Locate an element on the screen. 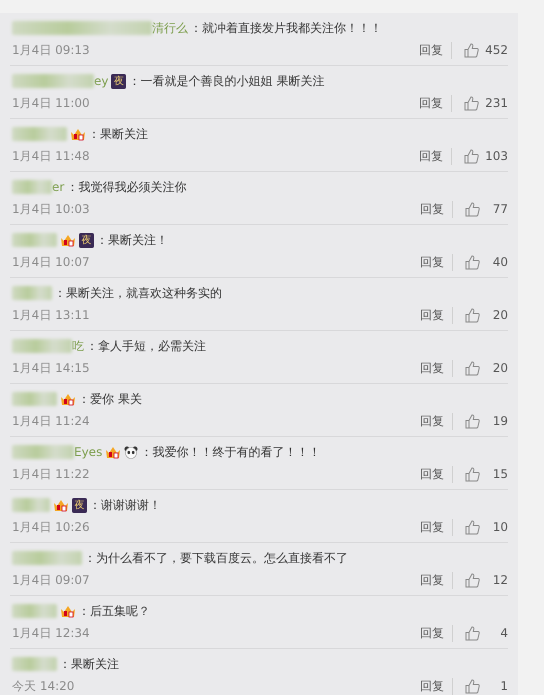 The image size is (544, 695). panda-icon is located at coordinates (131, 452).